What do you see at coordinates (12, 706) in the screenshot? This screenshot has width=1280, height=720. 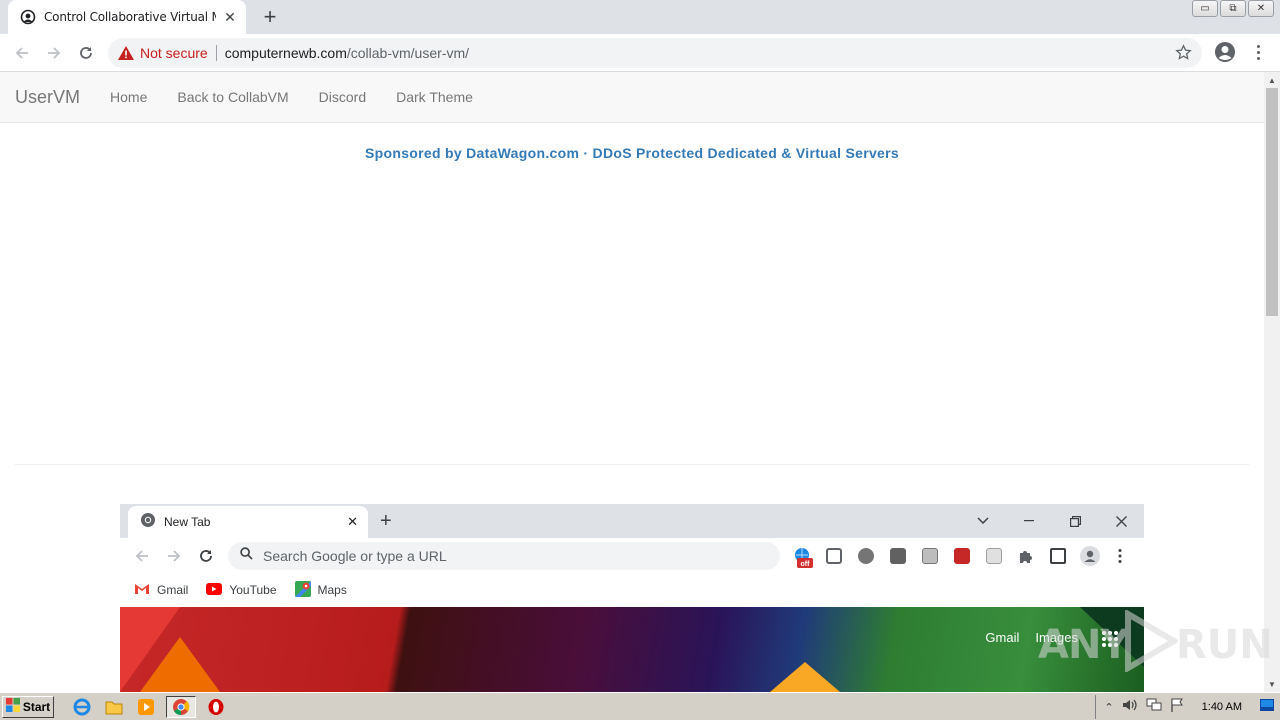 I see `windows-logo-icon` at bounding box center [12, 706].